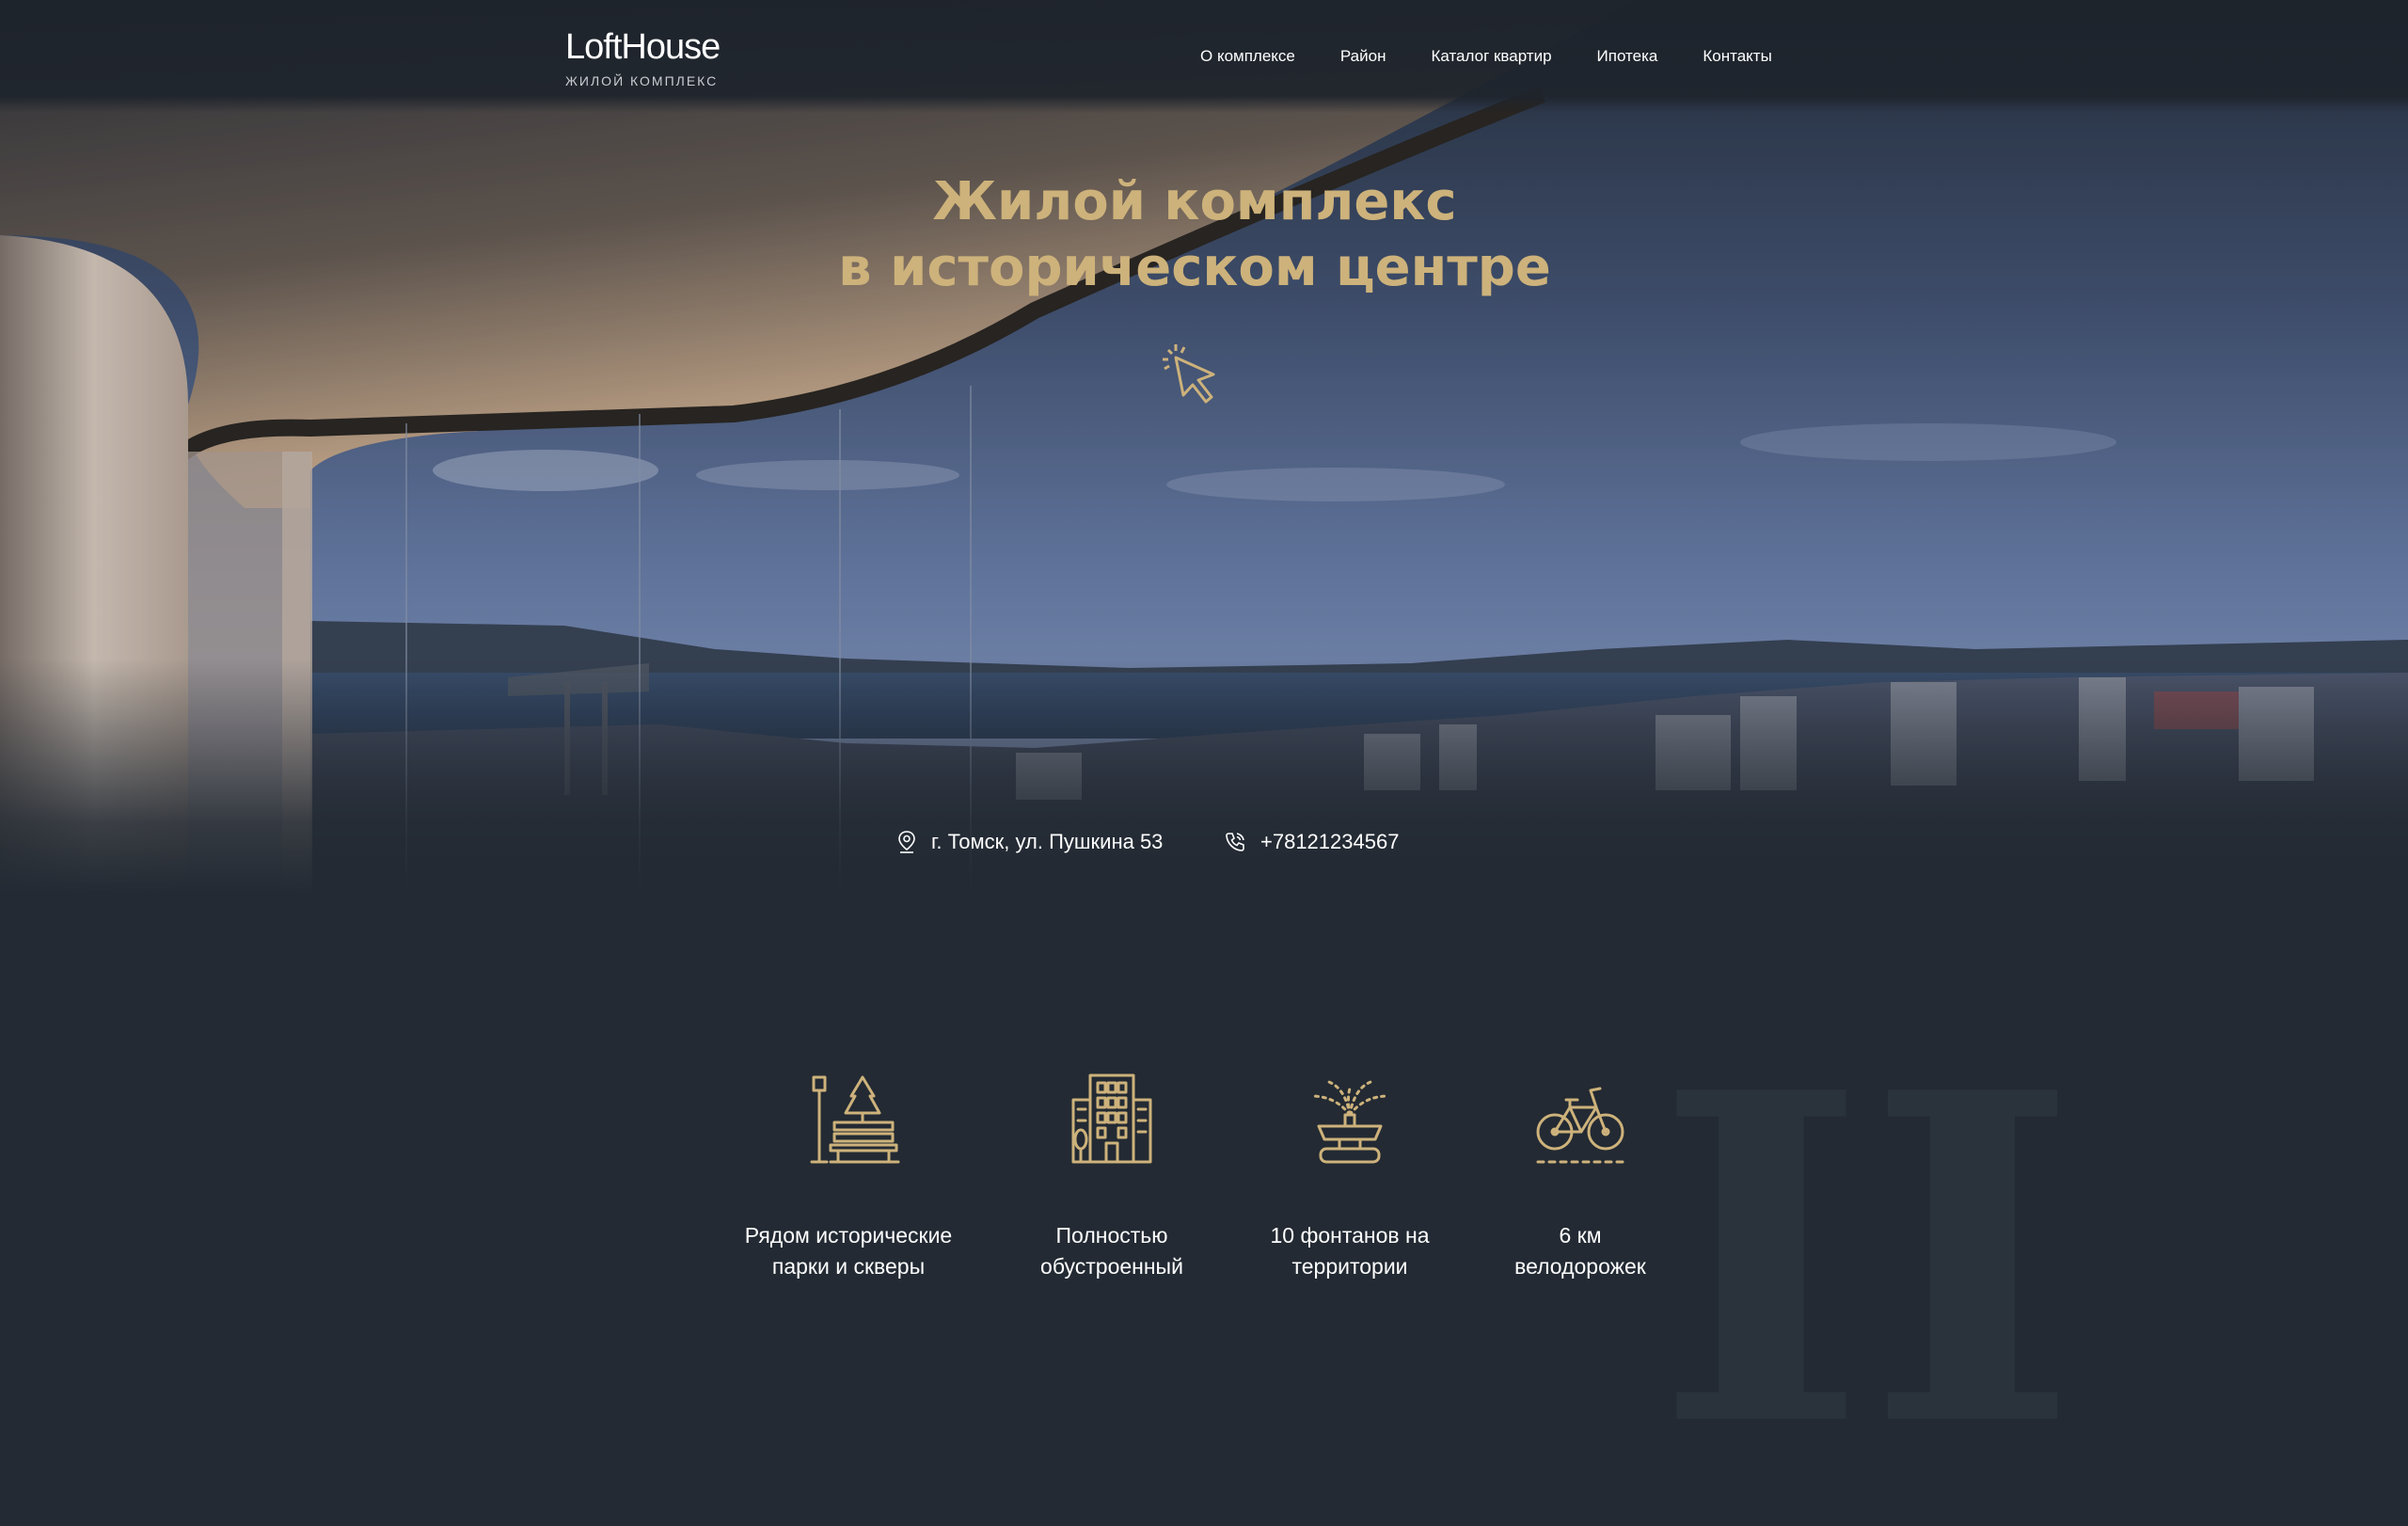 The height and width of the screenshot is (1526, 2408). What do you see at coordinates (1350, 1266) in the screenshot?
I see `feature-label-line2: территории` at bounding box center [1350, 1266].